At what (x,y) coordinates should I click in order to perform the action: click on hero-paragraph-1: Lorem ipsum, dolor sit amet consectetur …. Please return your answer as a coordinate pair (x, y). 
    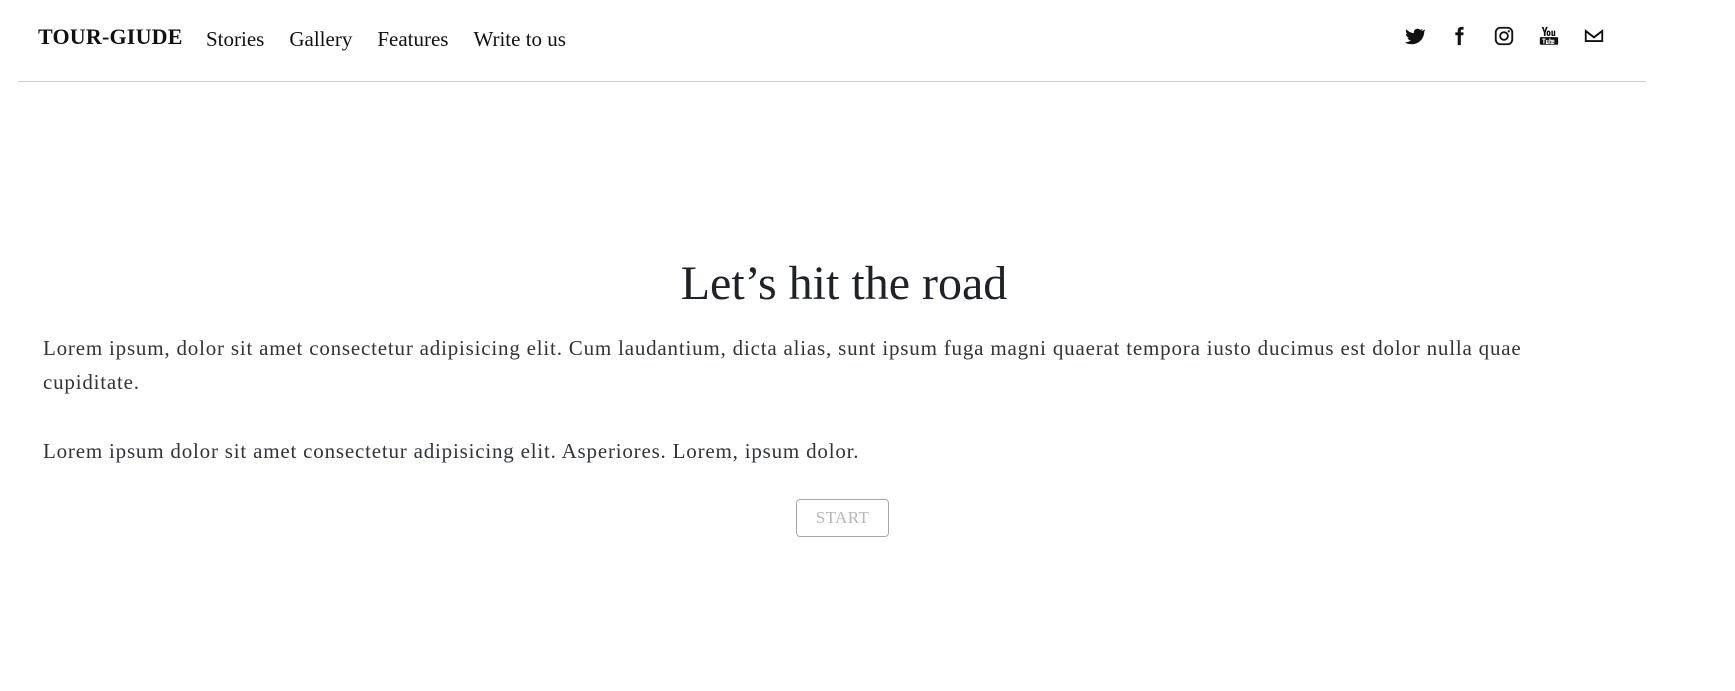
    Looking at the image, I should click on (782, 365).